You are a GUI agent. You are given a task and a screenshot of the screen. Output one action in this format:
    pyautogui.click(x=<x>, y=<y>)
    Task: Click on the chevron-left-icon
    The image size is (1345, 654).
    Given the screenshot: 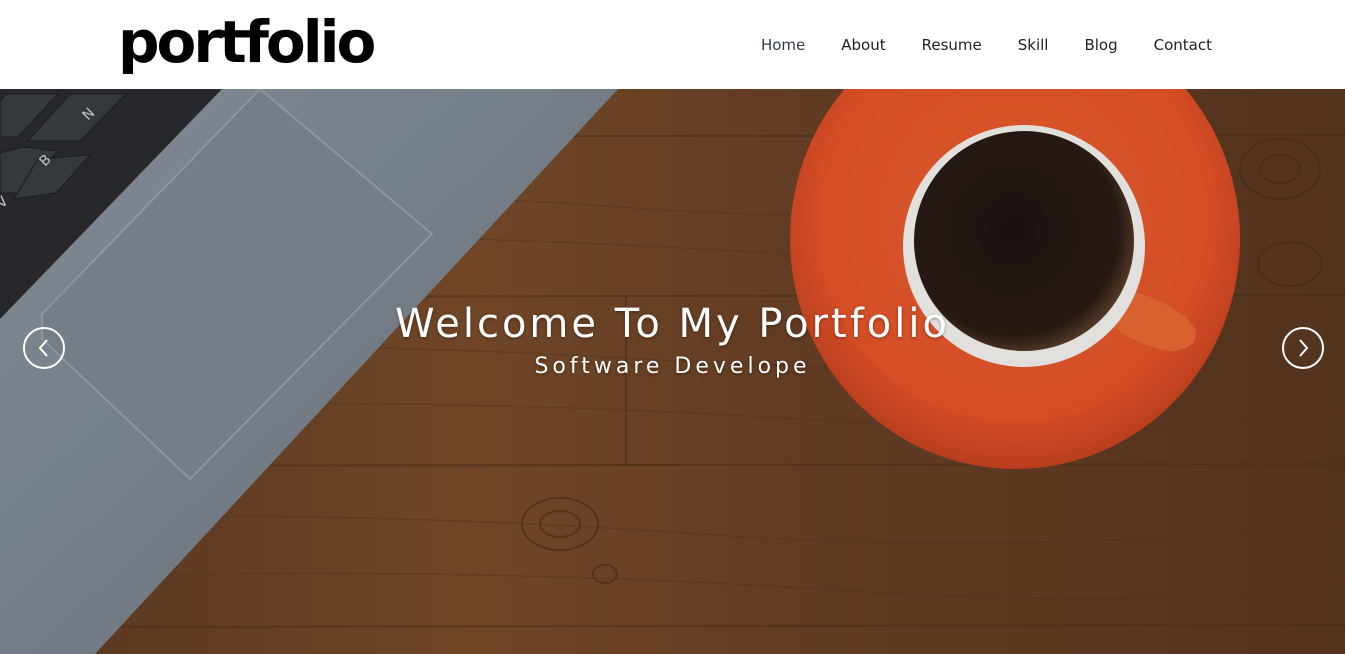 What is the action you would take?
    pyautogui.click(x=43, y=348)
    